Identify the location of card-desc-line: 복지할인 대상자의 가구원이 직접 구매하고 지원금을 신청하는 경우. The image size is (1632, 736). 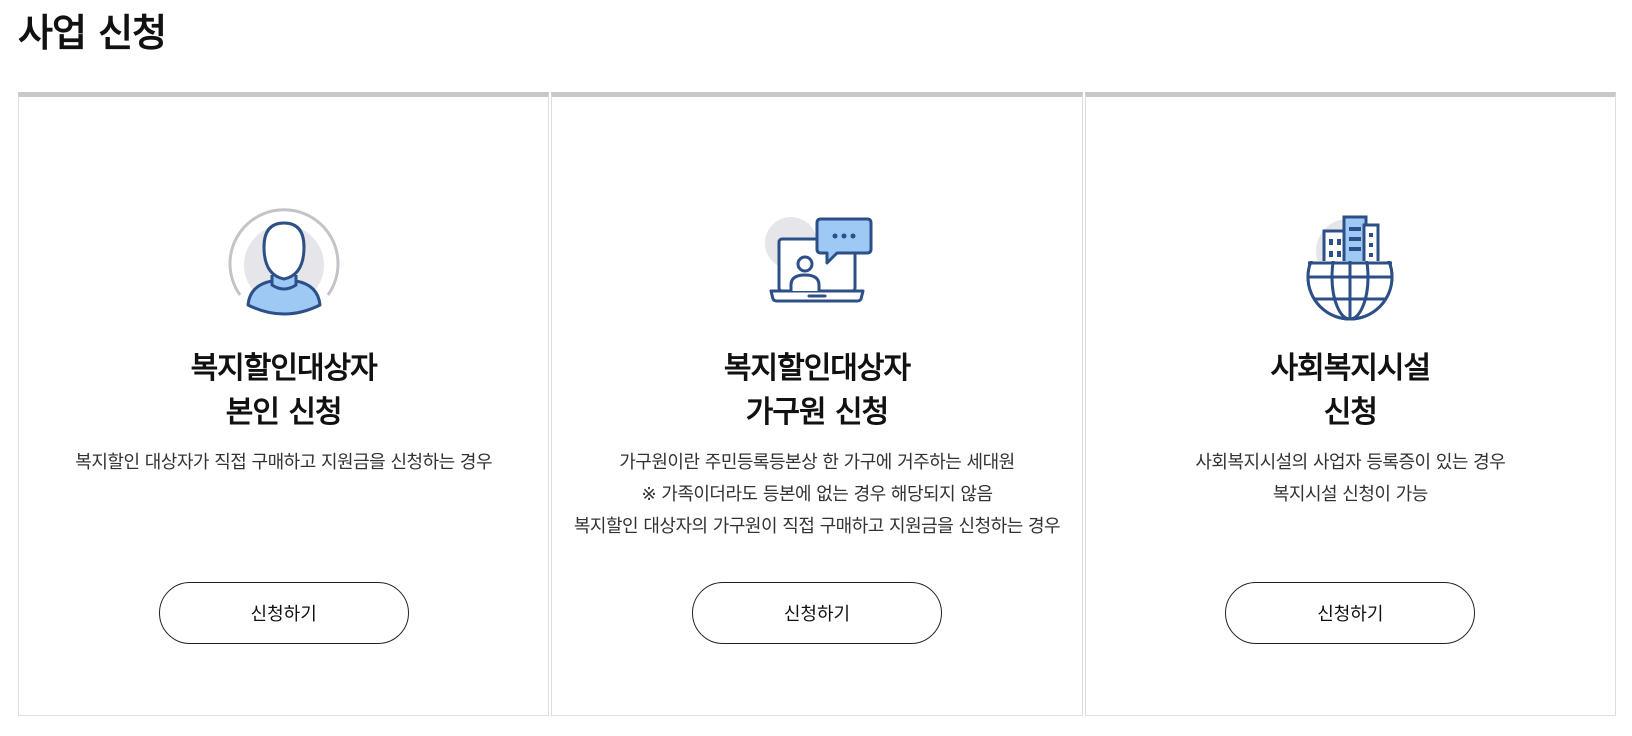
(817, 526).